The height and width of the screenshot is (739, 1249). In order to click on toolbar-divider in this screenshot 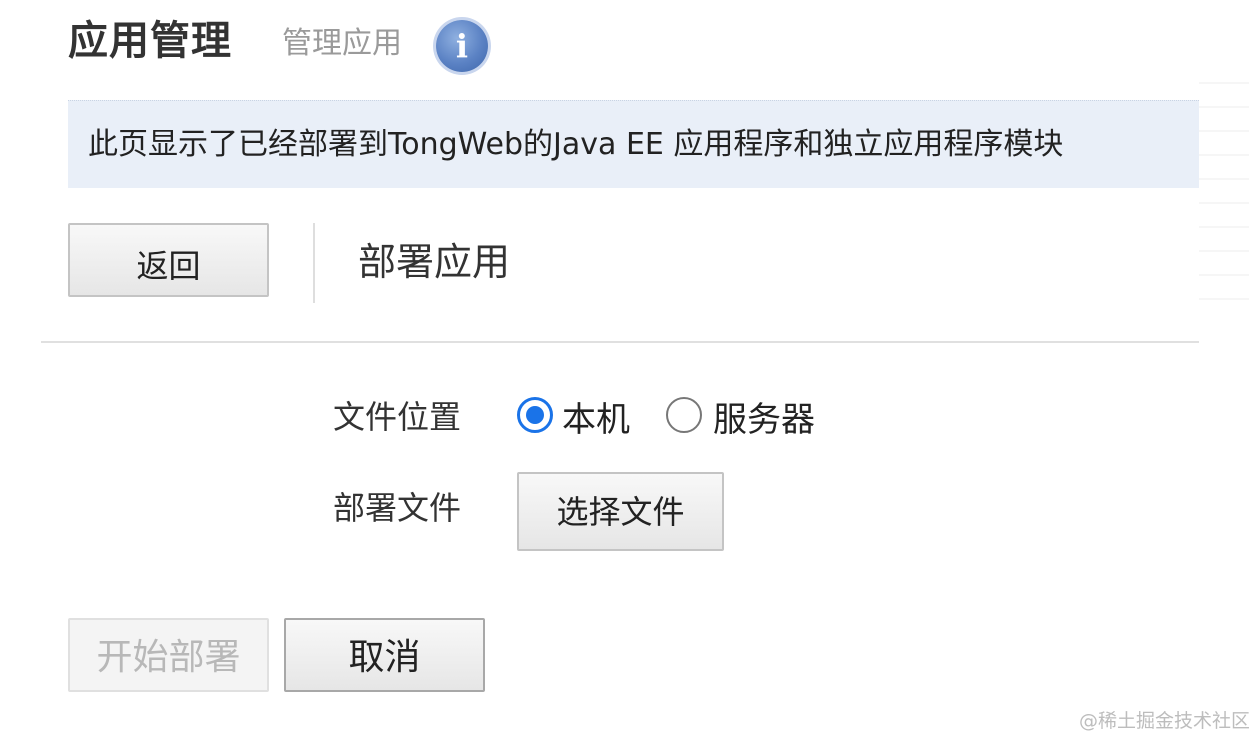, I will do `click(314, 263)`.